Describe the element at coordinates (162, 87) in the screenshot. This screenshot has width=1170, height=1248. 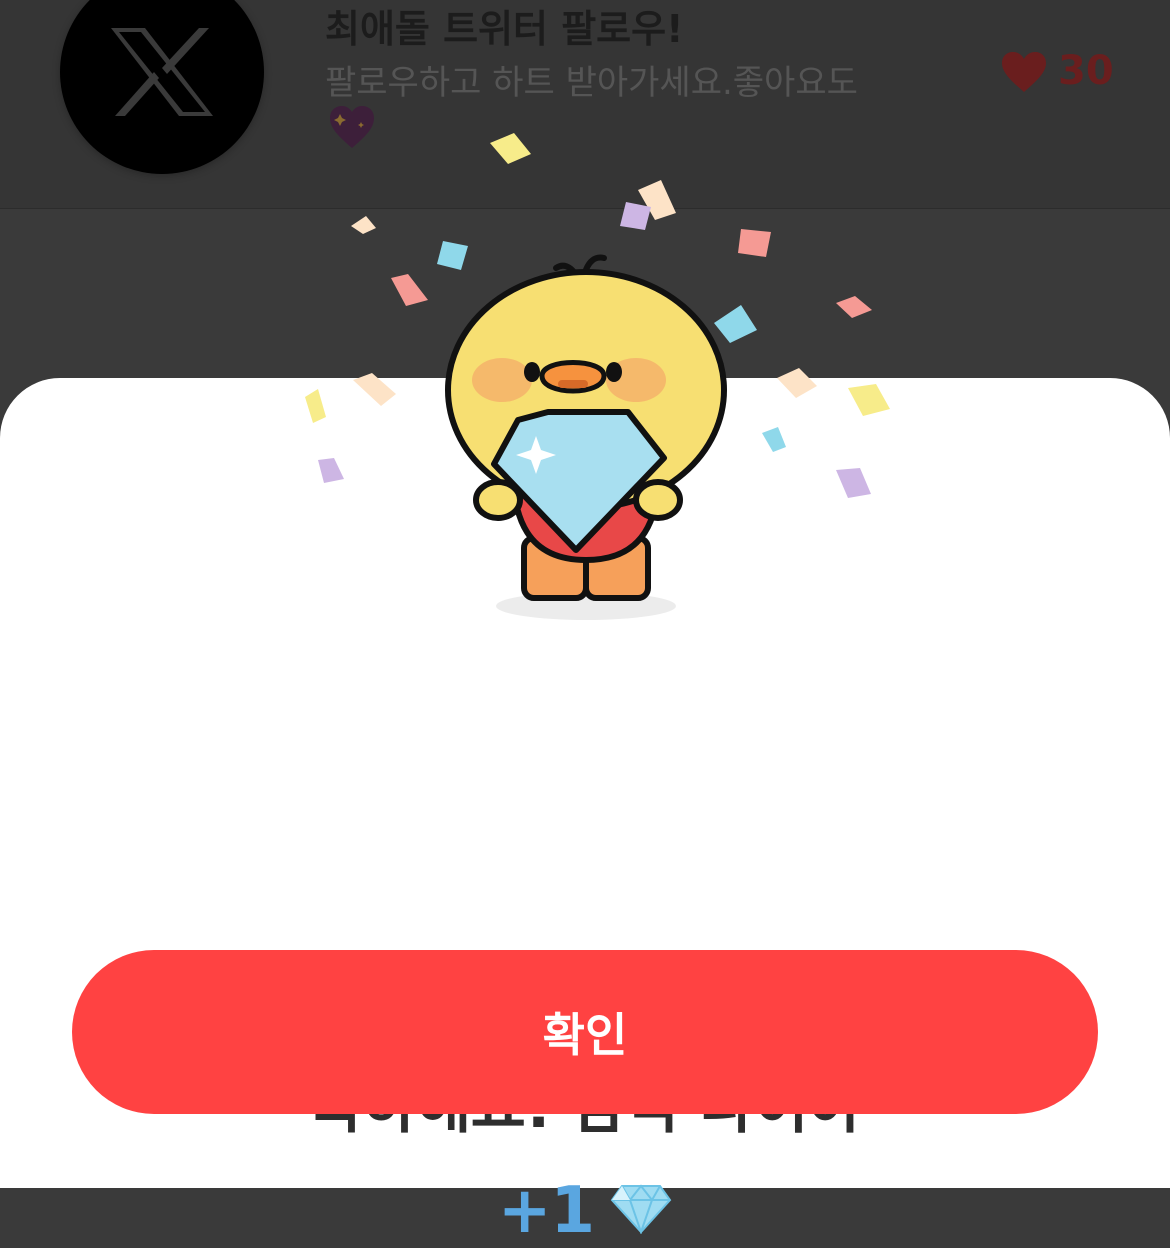
I see `x-logo-icon` at that location.